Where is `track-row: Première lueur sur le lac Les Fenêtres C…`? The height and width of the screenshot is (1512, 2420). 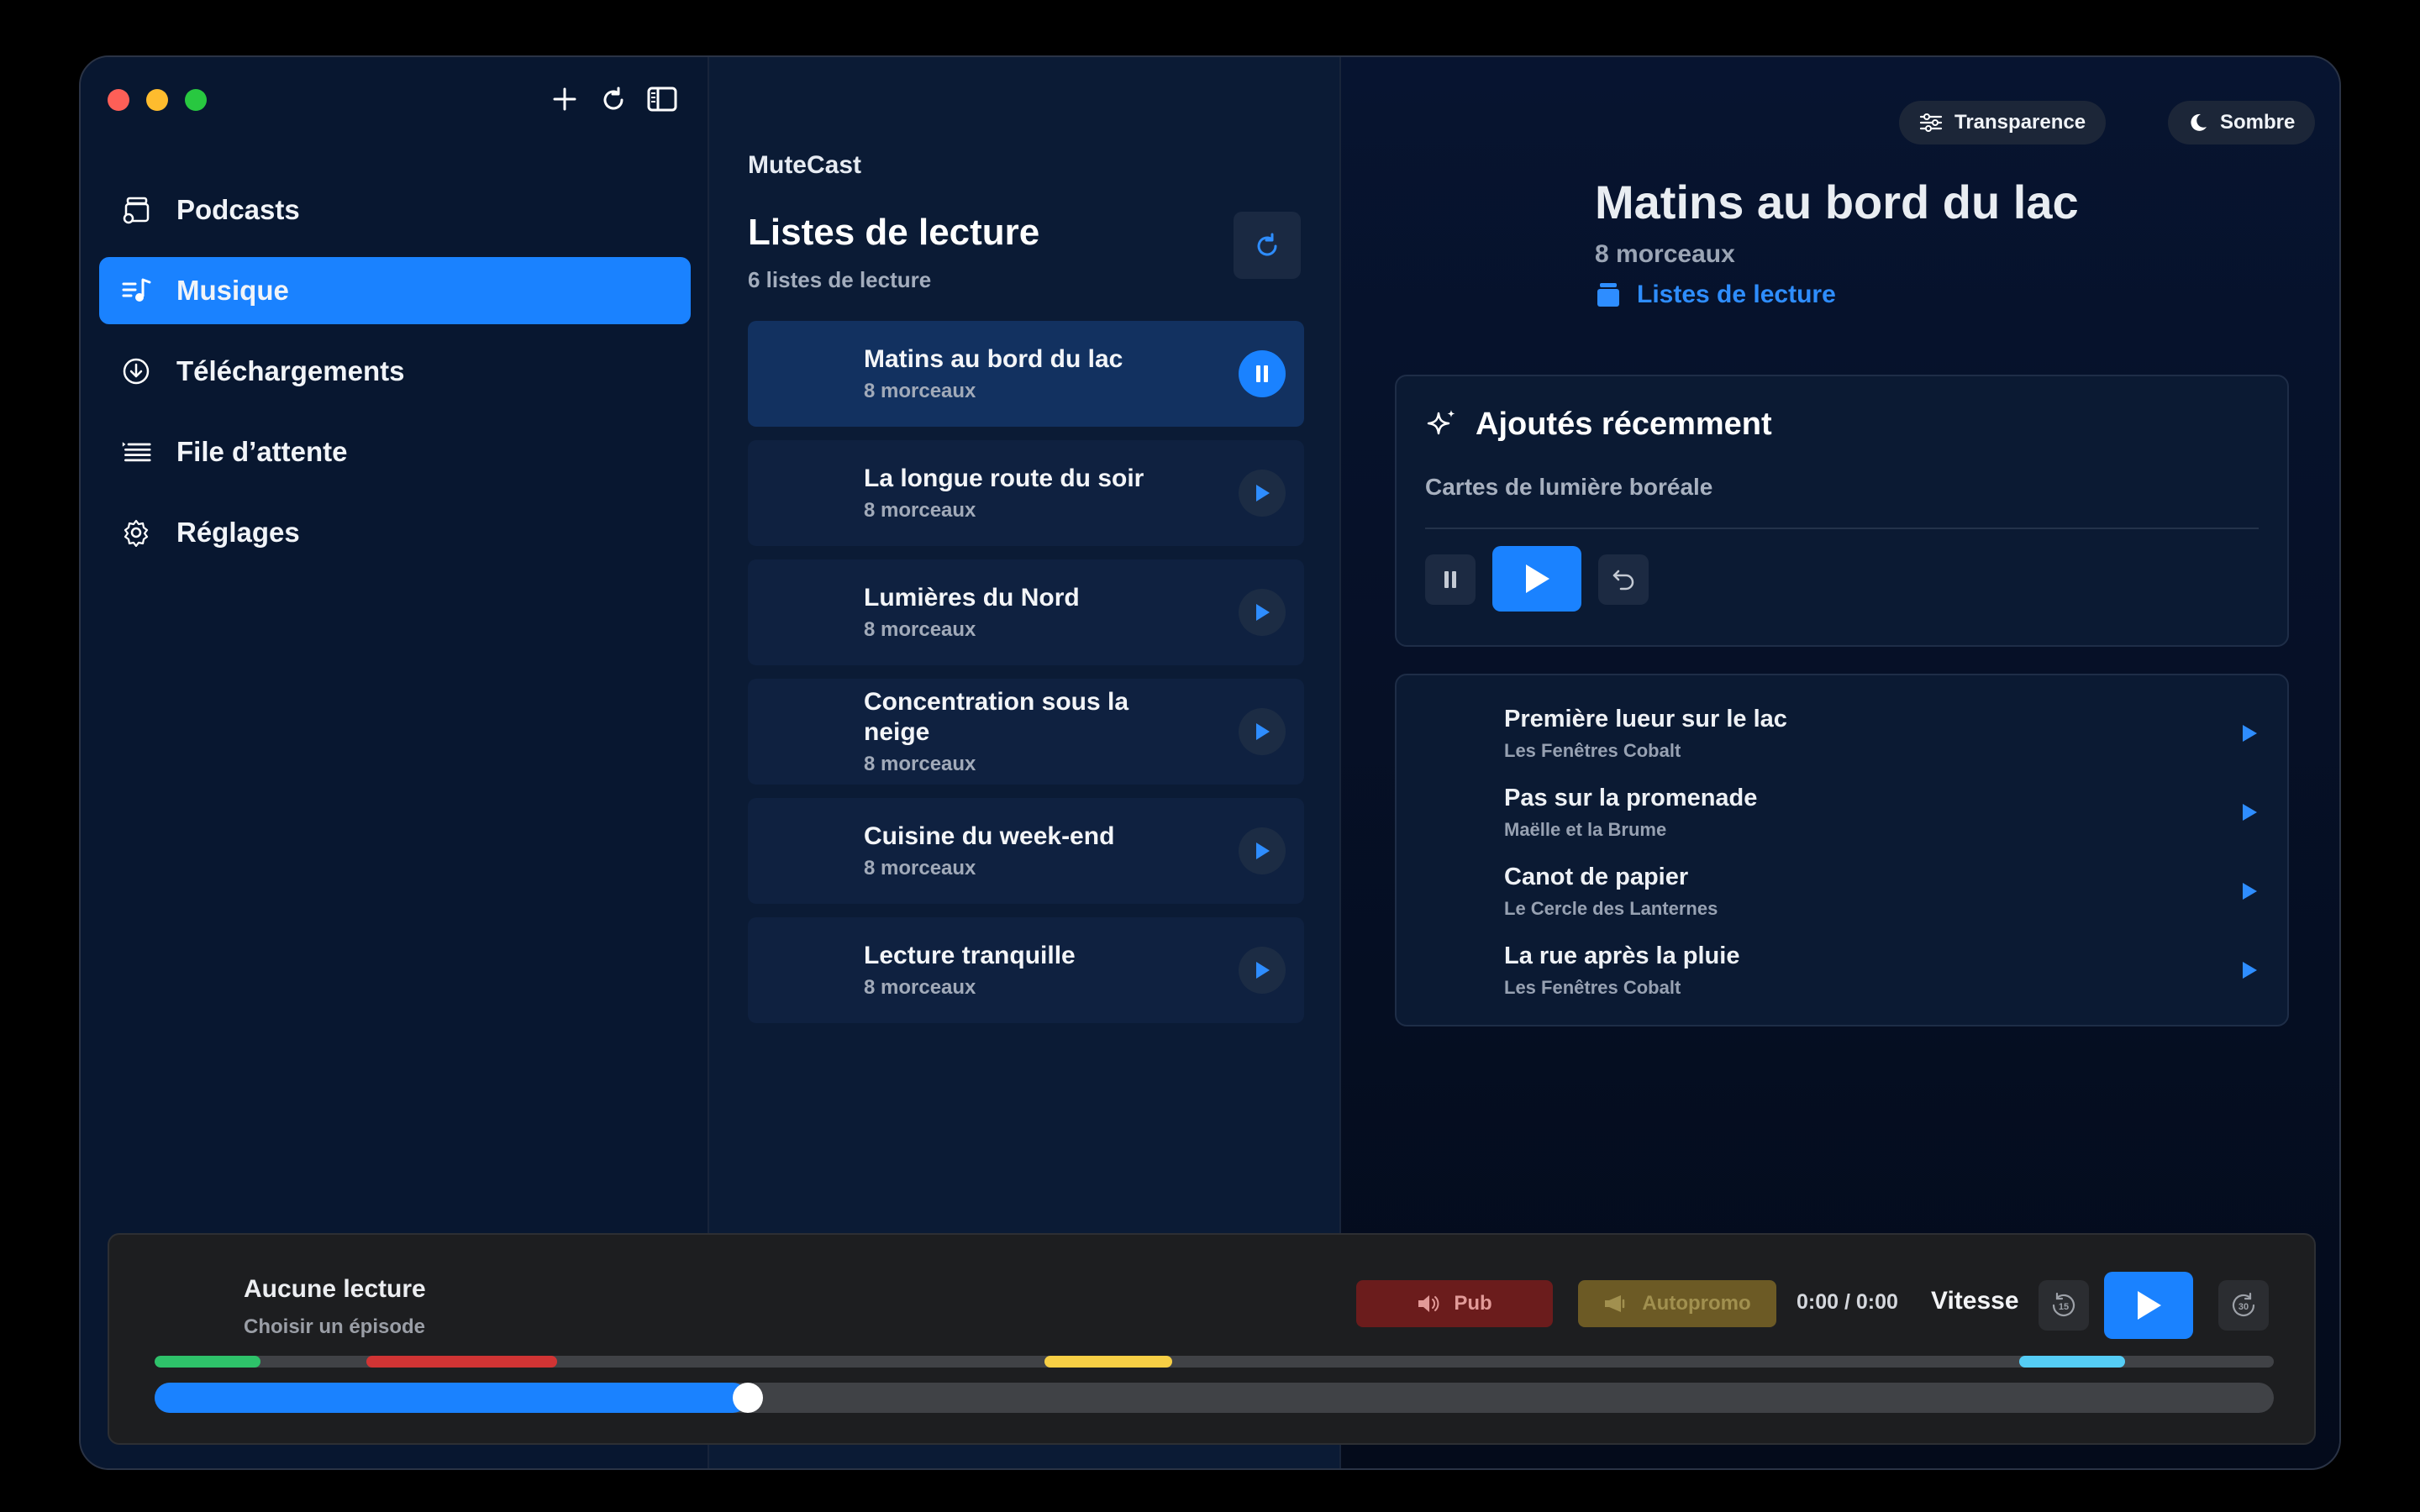 track-row: Première lueur sur le lac Les Fenêtres C… is located at coordinates (1883, 739).